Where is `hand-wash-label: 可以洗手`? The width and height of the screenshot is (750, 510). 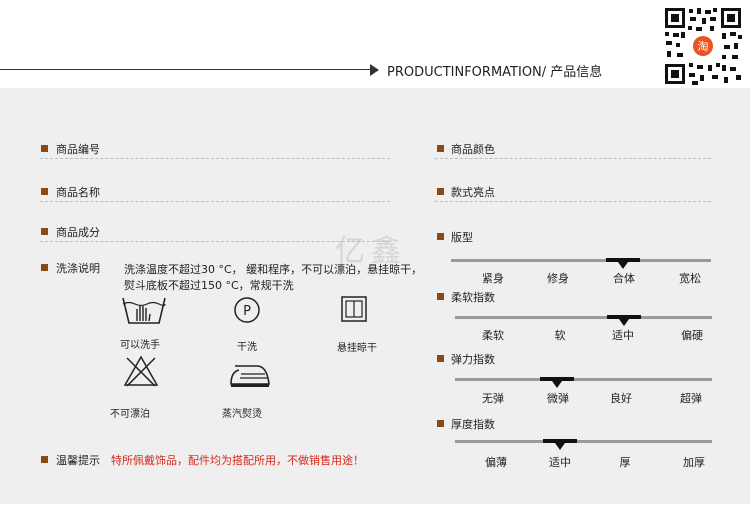
hand-wash-label: 可以洗手 is located at coordinates (140, 345).